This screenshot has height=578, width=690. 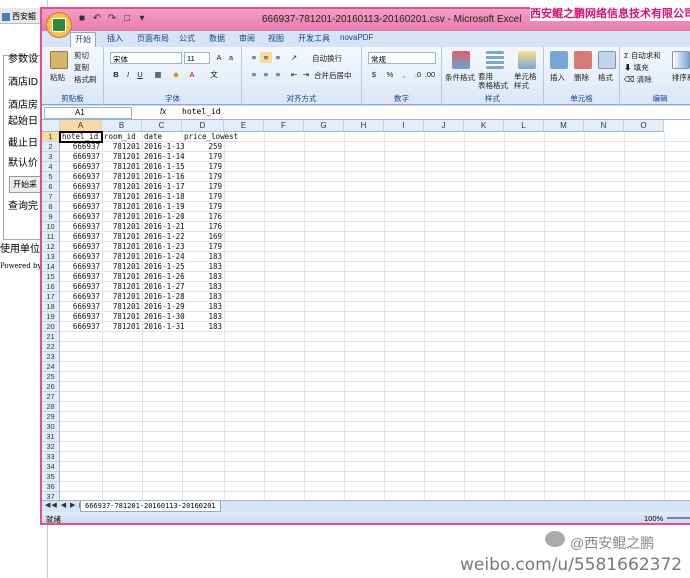 I want to click on wrap-text-button: 自动换行, so click(x=327, y=58).